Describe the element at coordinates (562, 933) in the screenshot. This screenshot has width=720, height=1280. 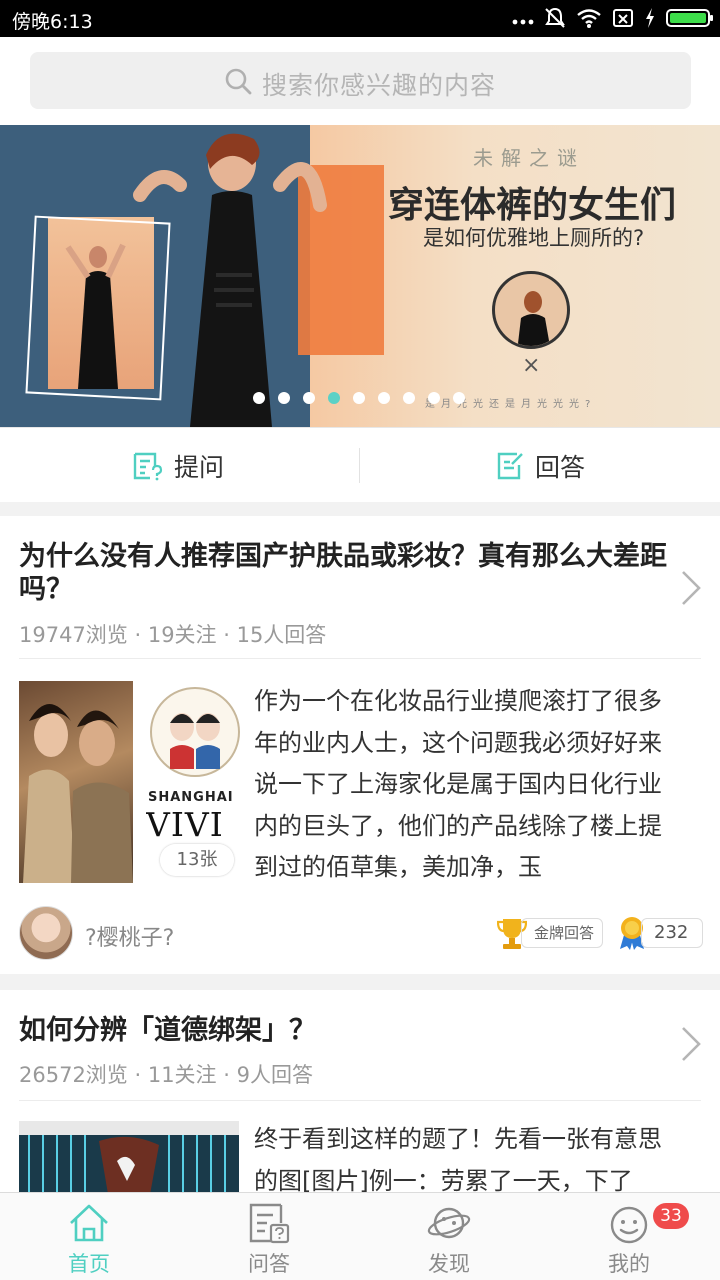
I see `gold-answer-label: 金牌回答` at that location.